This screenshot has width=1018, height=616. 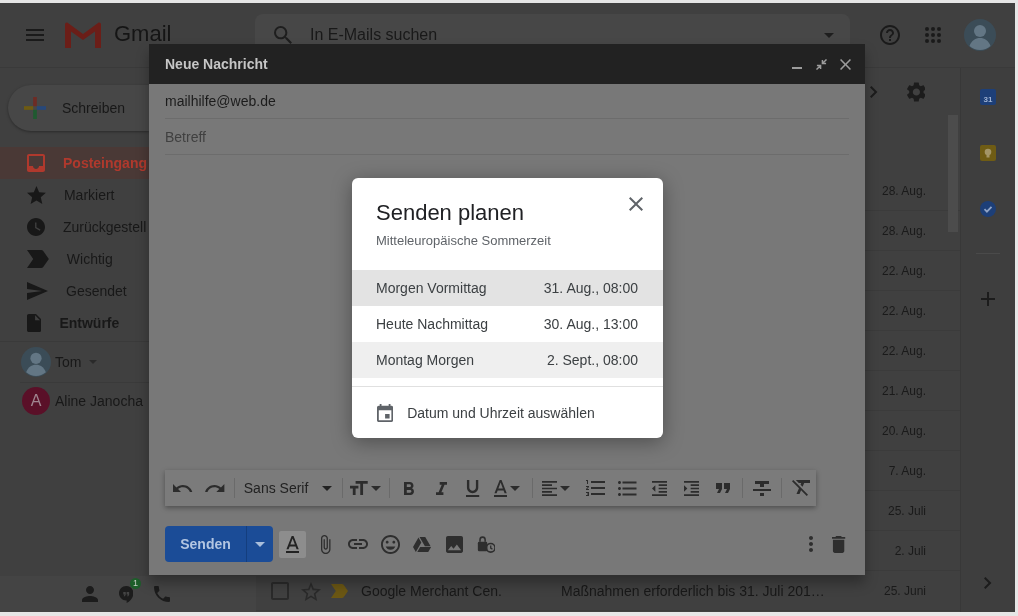 What do you see at coordinates (385, 412) in the screenshot?
I see `calendar-icon` at bounding box center [385, 412].